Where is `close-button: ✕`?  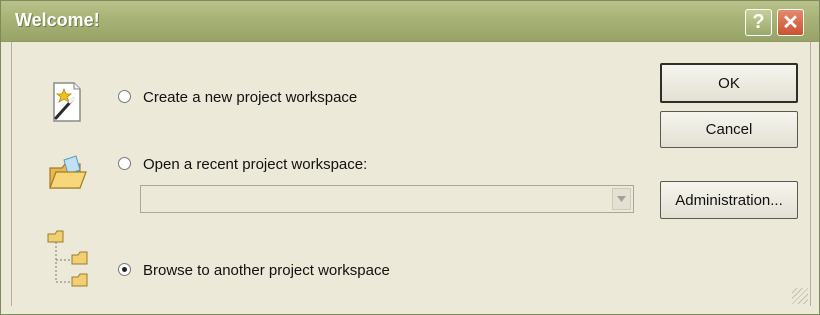
close-button: ✕ is located at coordinates (790, 22).